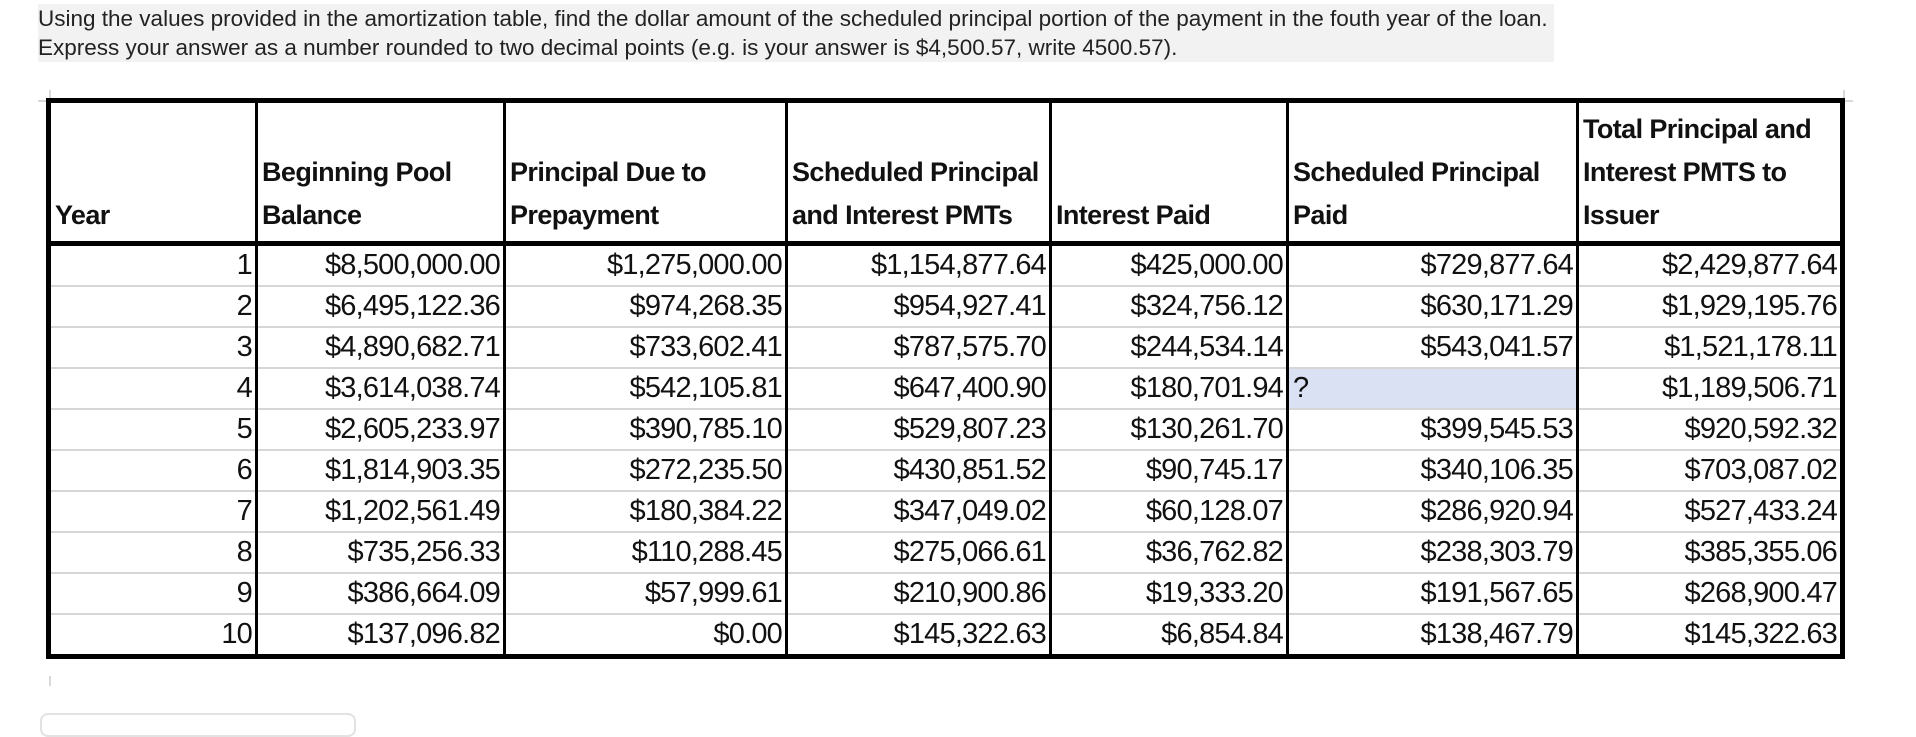 This screenshot has width=1916, height=737. I want to click on cell-beginning-pool-balance: $8,500,000.00, so click(380, 265).